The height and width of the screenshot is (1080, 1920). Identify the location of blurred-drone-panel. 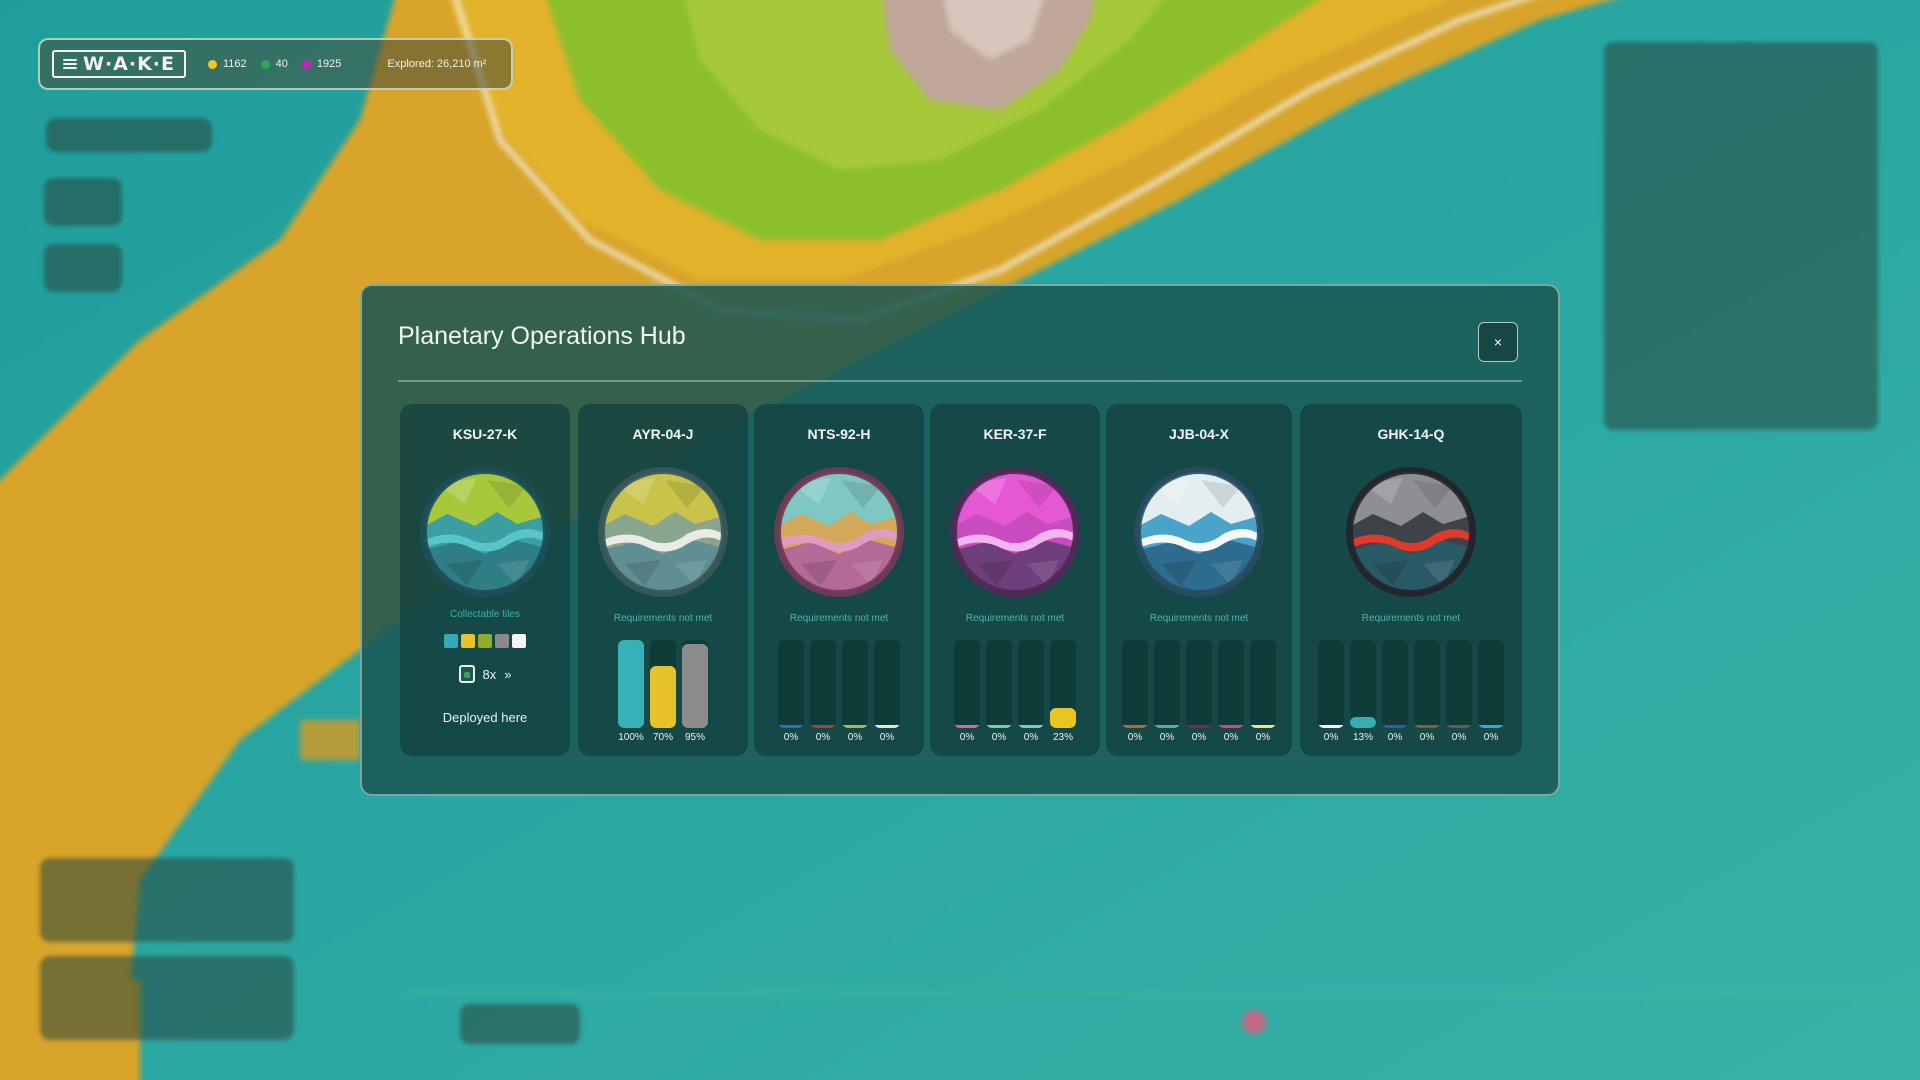
(1741, 236).